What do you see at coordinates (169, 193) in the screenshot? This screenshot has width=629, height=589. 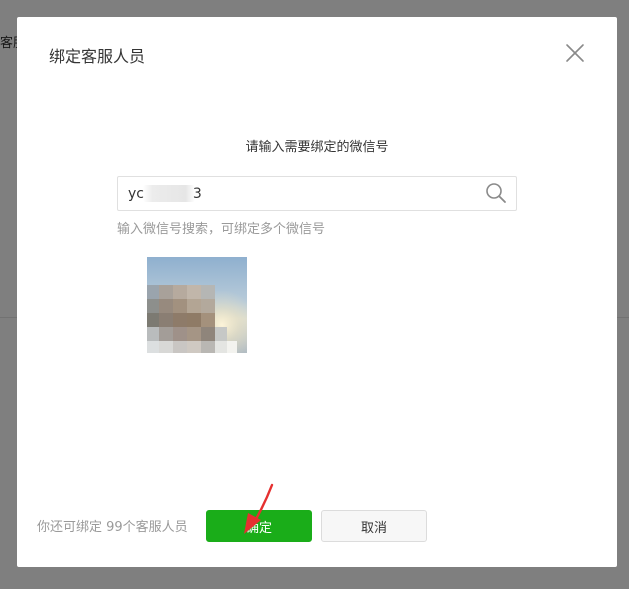 I see `redaction-mask` at bounding box center [169, 193].